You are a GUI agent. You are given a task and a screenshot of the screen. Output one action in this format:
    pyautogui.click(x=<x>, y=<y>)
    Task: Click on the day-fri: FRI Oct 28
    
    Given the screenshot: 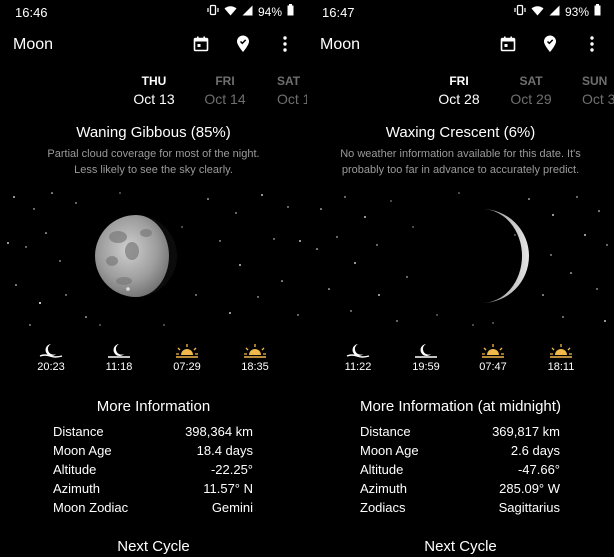 What is the action you would take?
    pyautogui.click(x=459, y=90)
    